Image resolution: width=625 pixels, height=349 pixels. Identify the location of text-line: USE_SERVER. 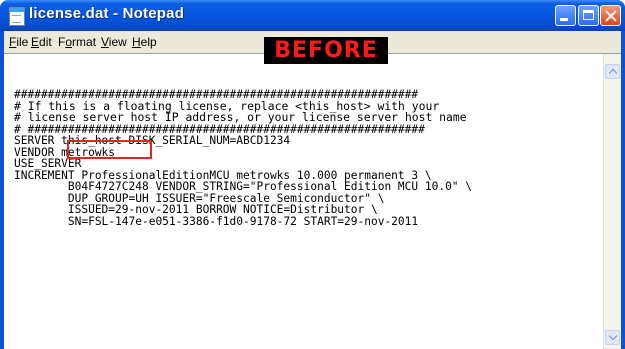
(48, 163).